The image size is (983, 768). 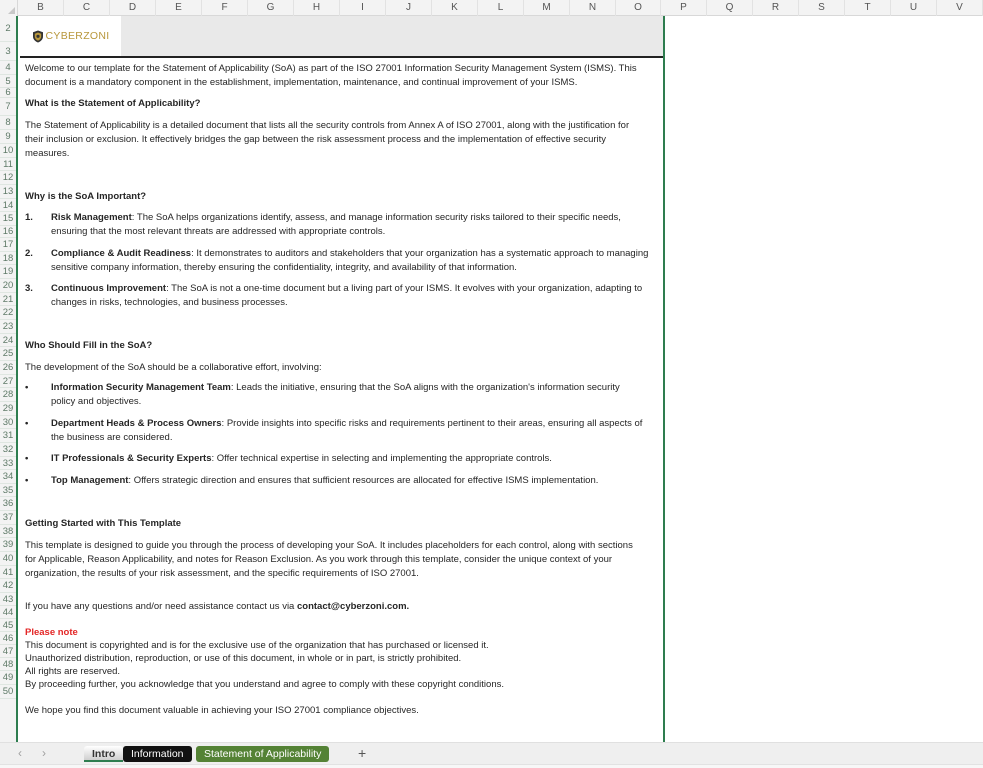 I want to click on row-header-47: 47, so click(x=8, y=651).